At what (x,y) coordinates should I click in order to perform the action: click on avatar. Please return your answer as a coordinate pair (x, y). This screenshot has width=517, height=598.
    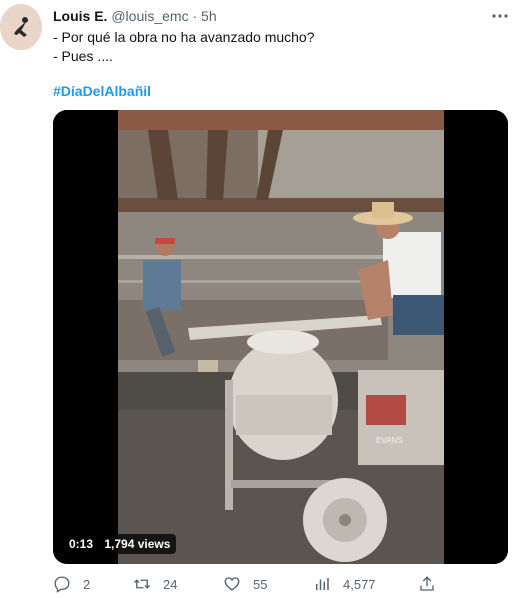
    Looking at the image, I should click on (21, 27).